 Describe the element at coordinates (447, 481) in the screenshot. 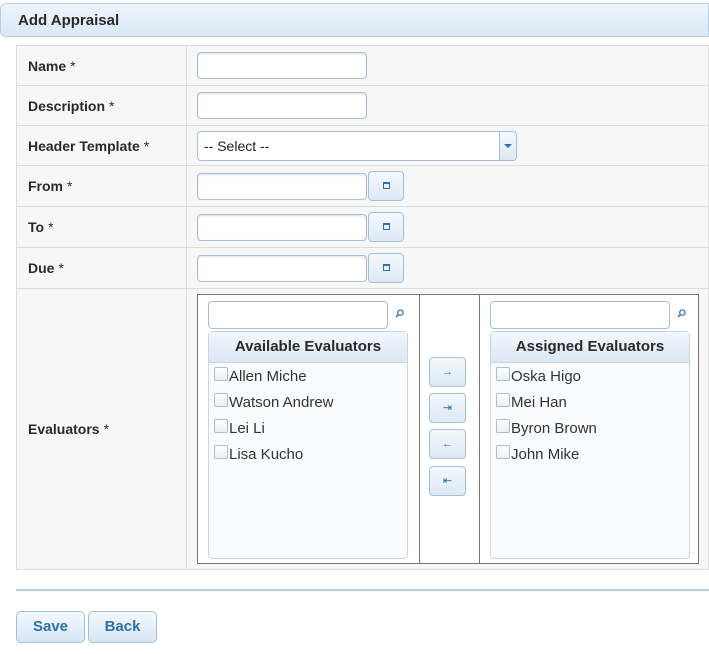

I see `move-all-left-button: ⇤` at that location.